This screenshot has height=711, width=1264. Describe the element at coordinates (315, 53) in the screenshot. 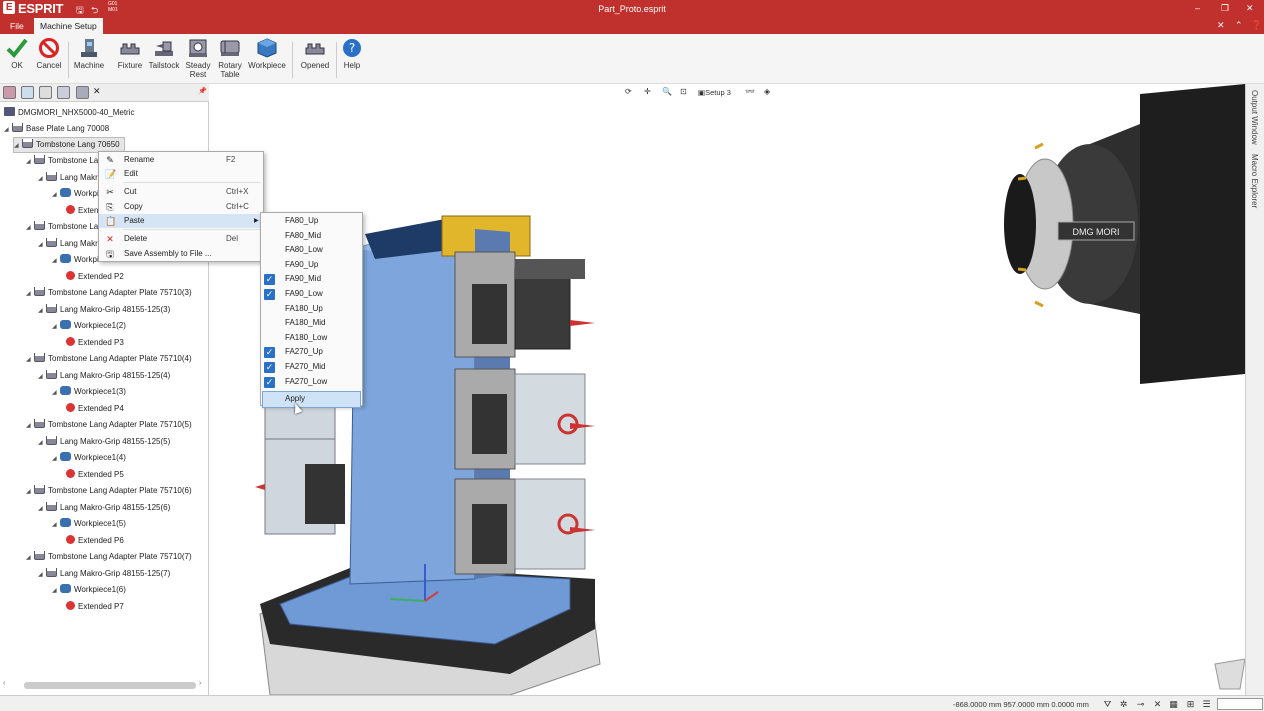

I see `opened-button: Opened` at that location.